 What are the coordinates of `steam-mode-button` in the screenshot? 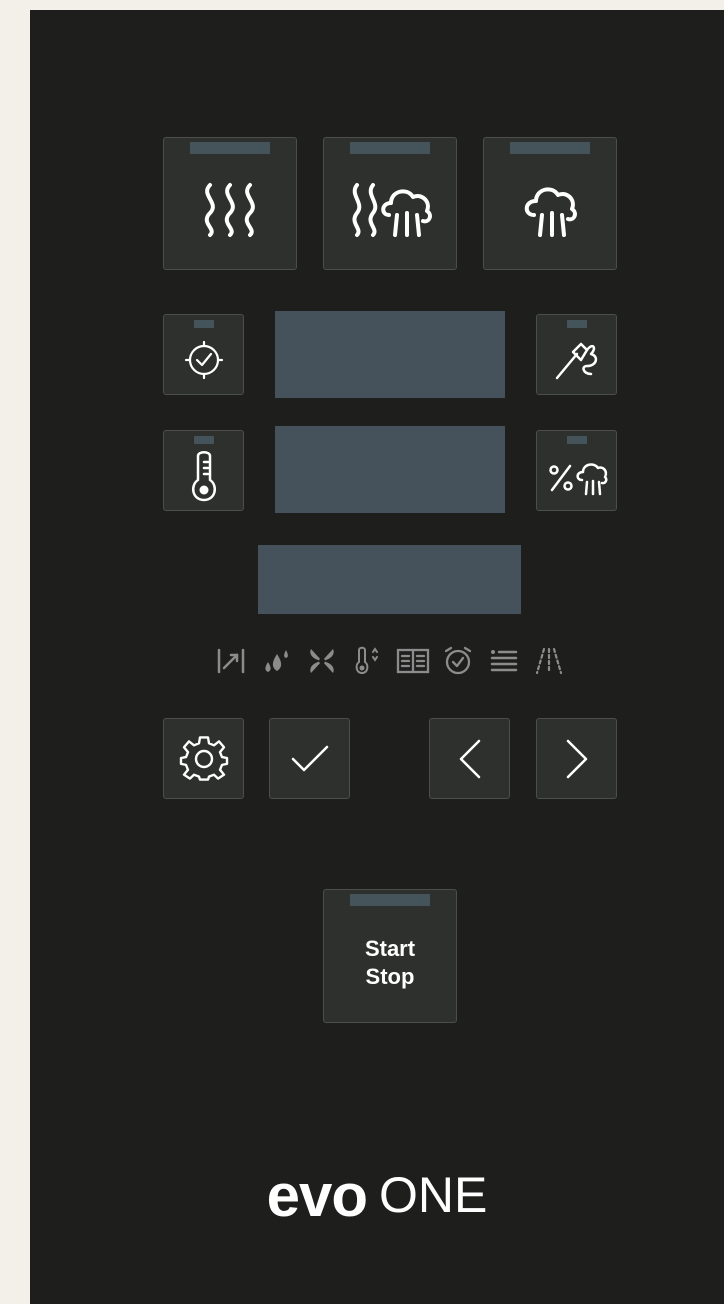 It's located at (550, 203).